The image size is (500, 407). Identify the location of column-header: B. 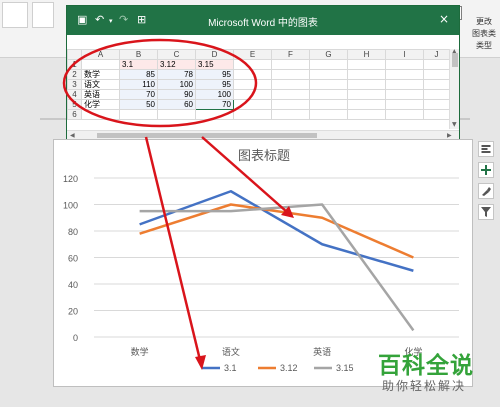
(138, 54).